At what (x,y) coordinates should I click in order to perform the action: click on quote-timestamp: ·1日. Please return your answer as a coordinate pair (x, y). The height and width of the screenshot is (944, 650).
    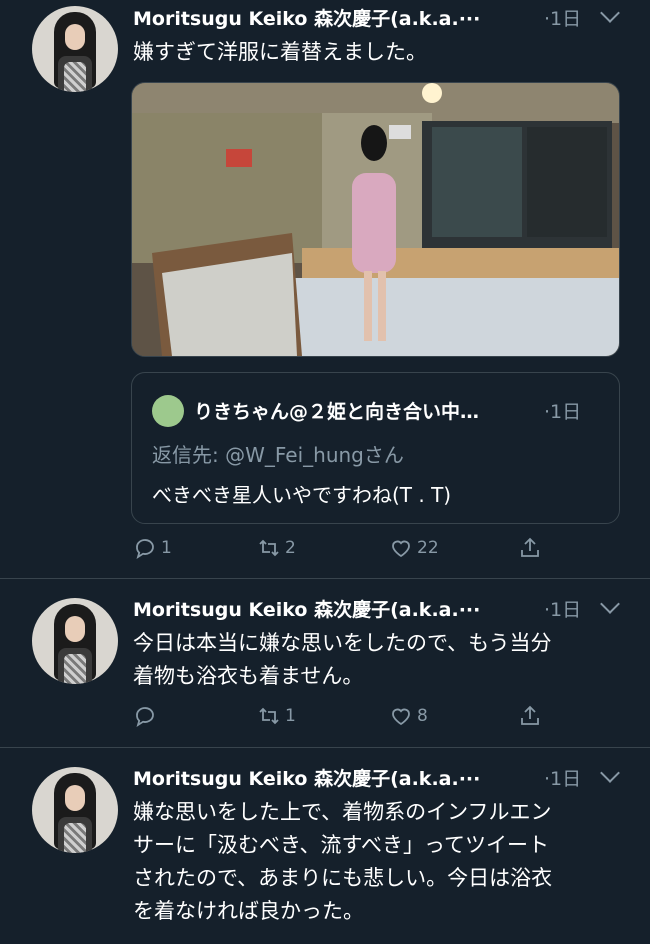
    Looking at the image, I should click on (563, 412).